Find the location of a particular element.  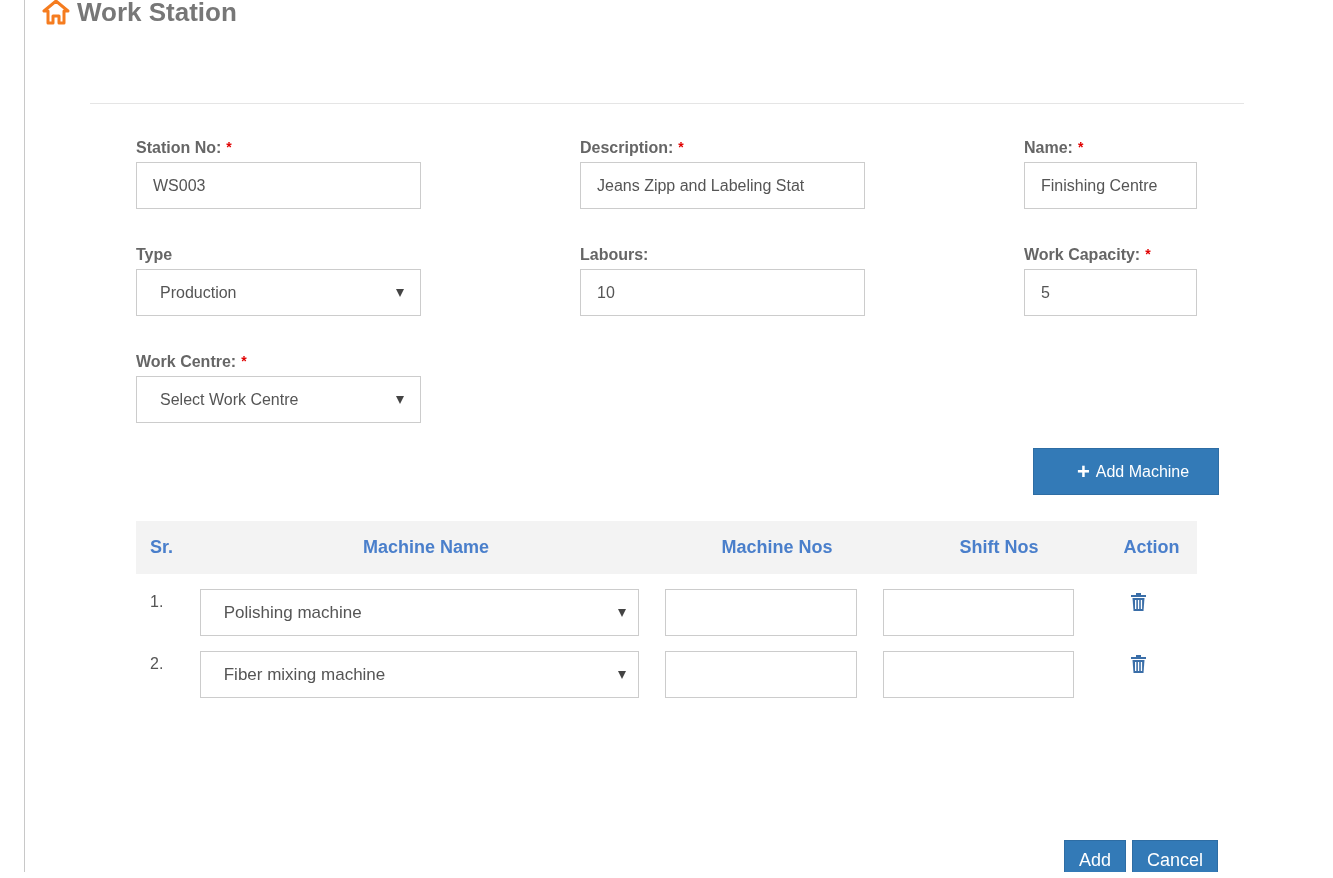

field-label: Work Capacity: is located at coordinates (1082, 255).